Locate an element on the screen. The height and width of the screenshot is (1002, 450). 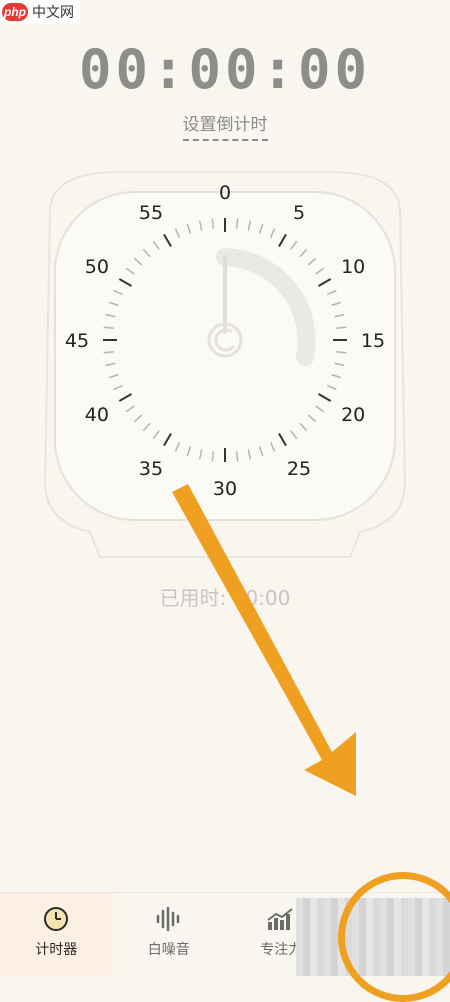
watermark-logo: php is located at coordinates (15, 12).